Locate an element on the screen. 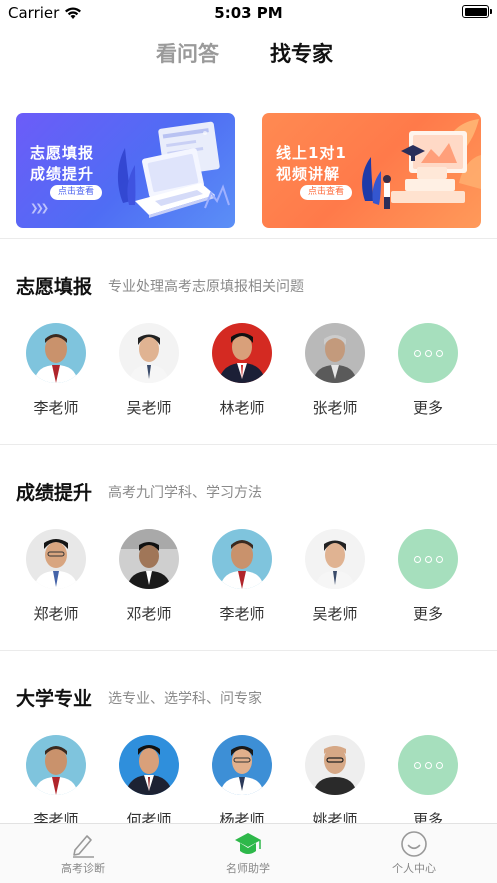 Image resolution: width=497 pixels, height=883 pixels. banner-video-button: 点击查看 is located at coordinates (326, 192).